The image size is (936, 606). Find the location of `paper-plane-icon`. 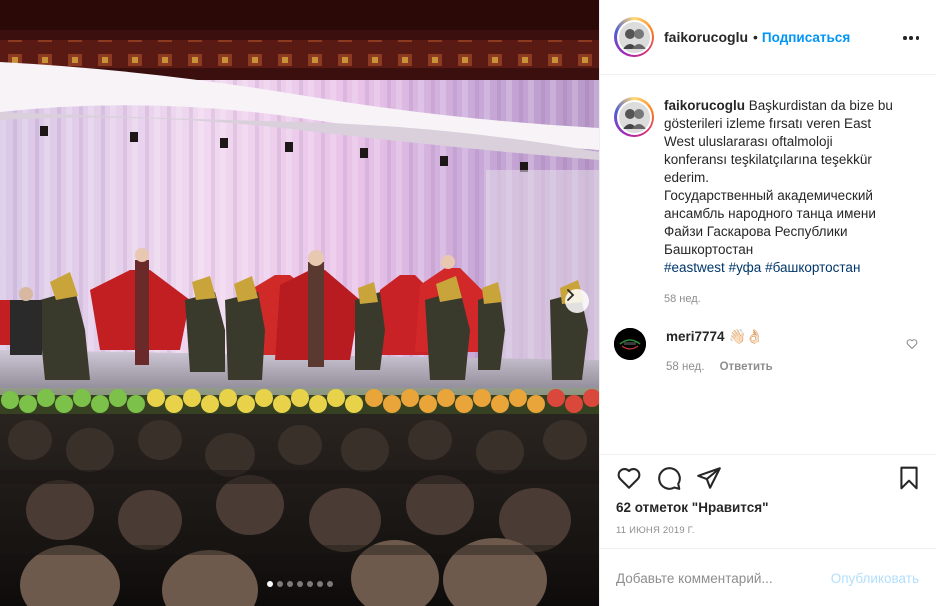

paper-plane-icon is located at coordinates (709, 478).